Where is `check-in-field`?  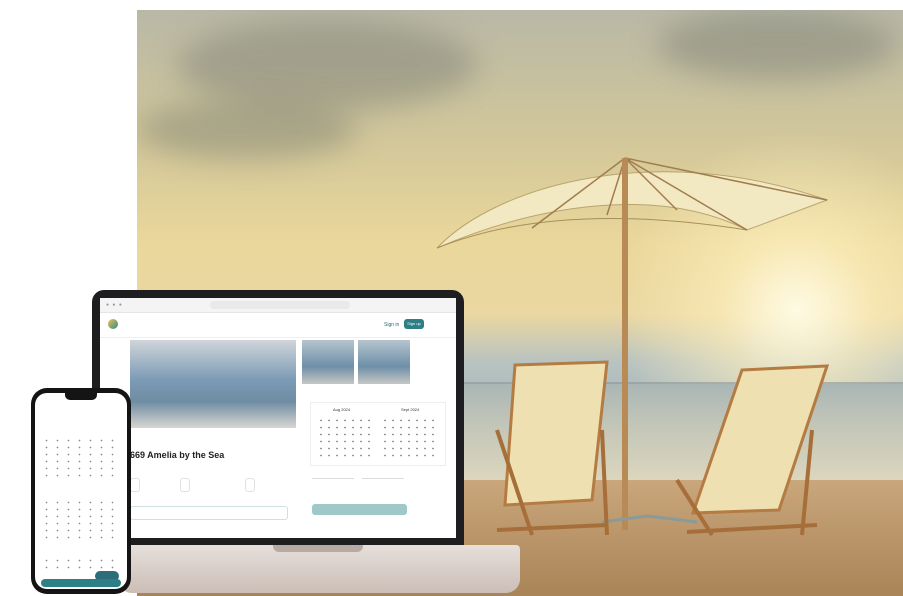 check-in-field is located at coordinates (333, 473).